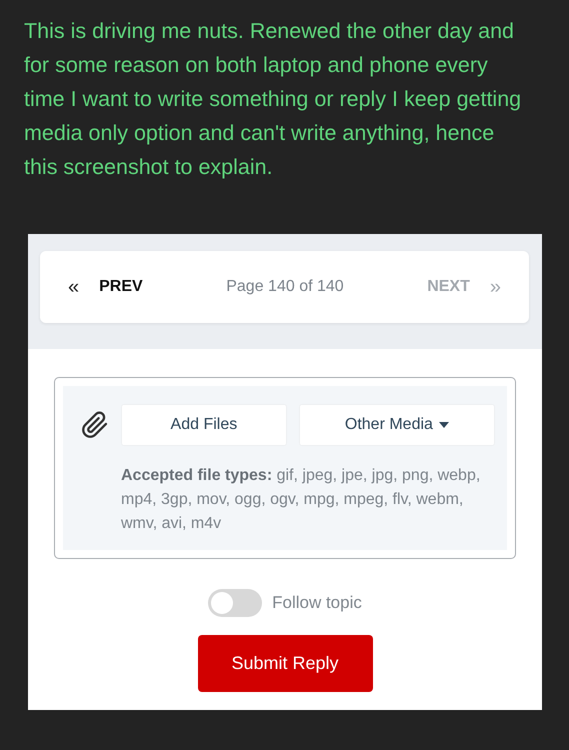  I want to click on prev-link: « PREV, so click(105, 287).